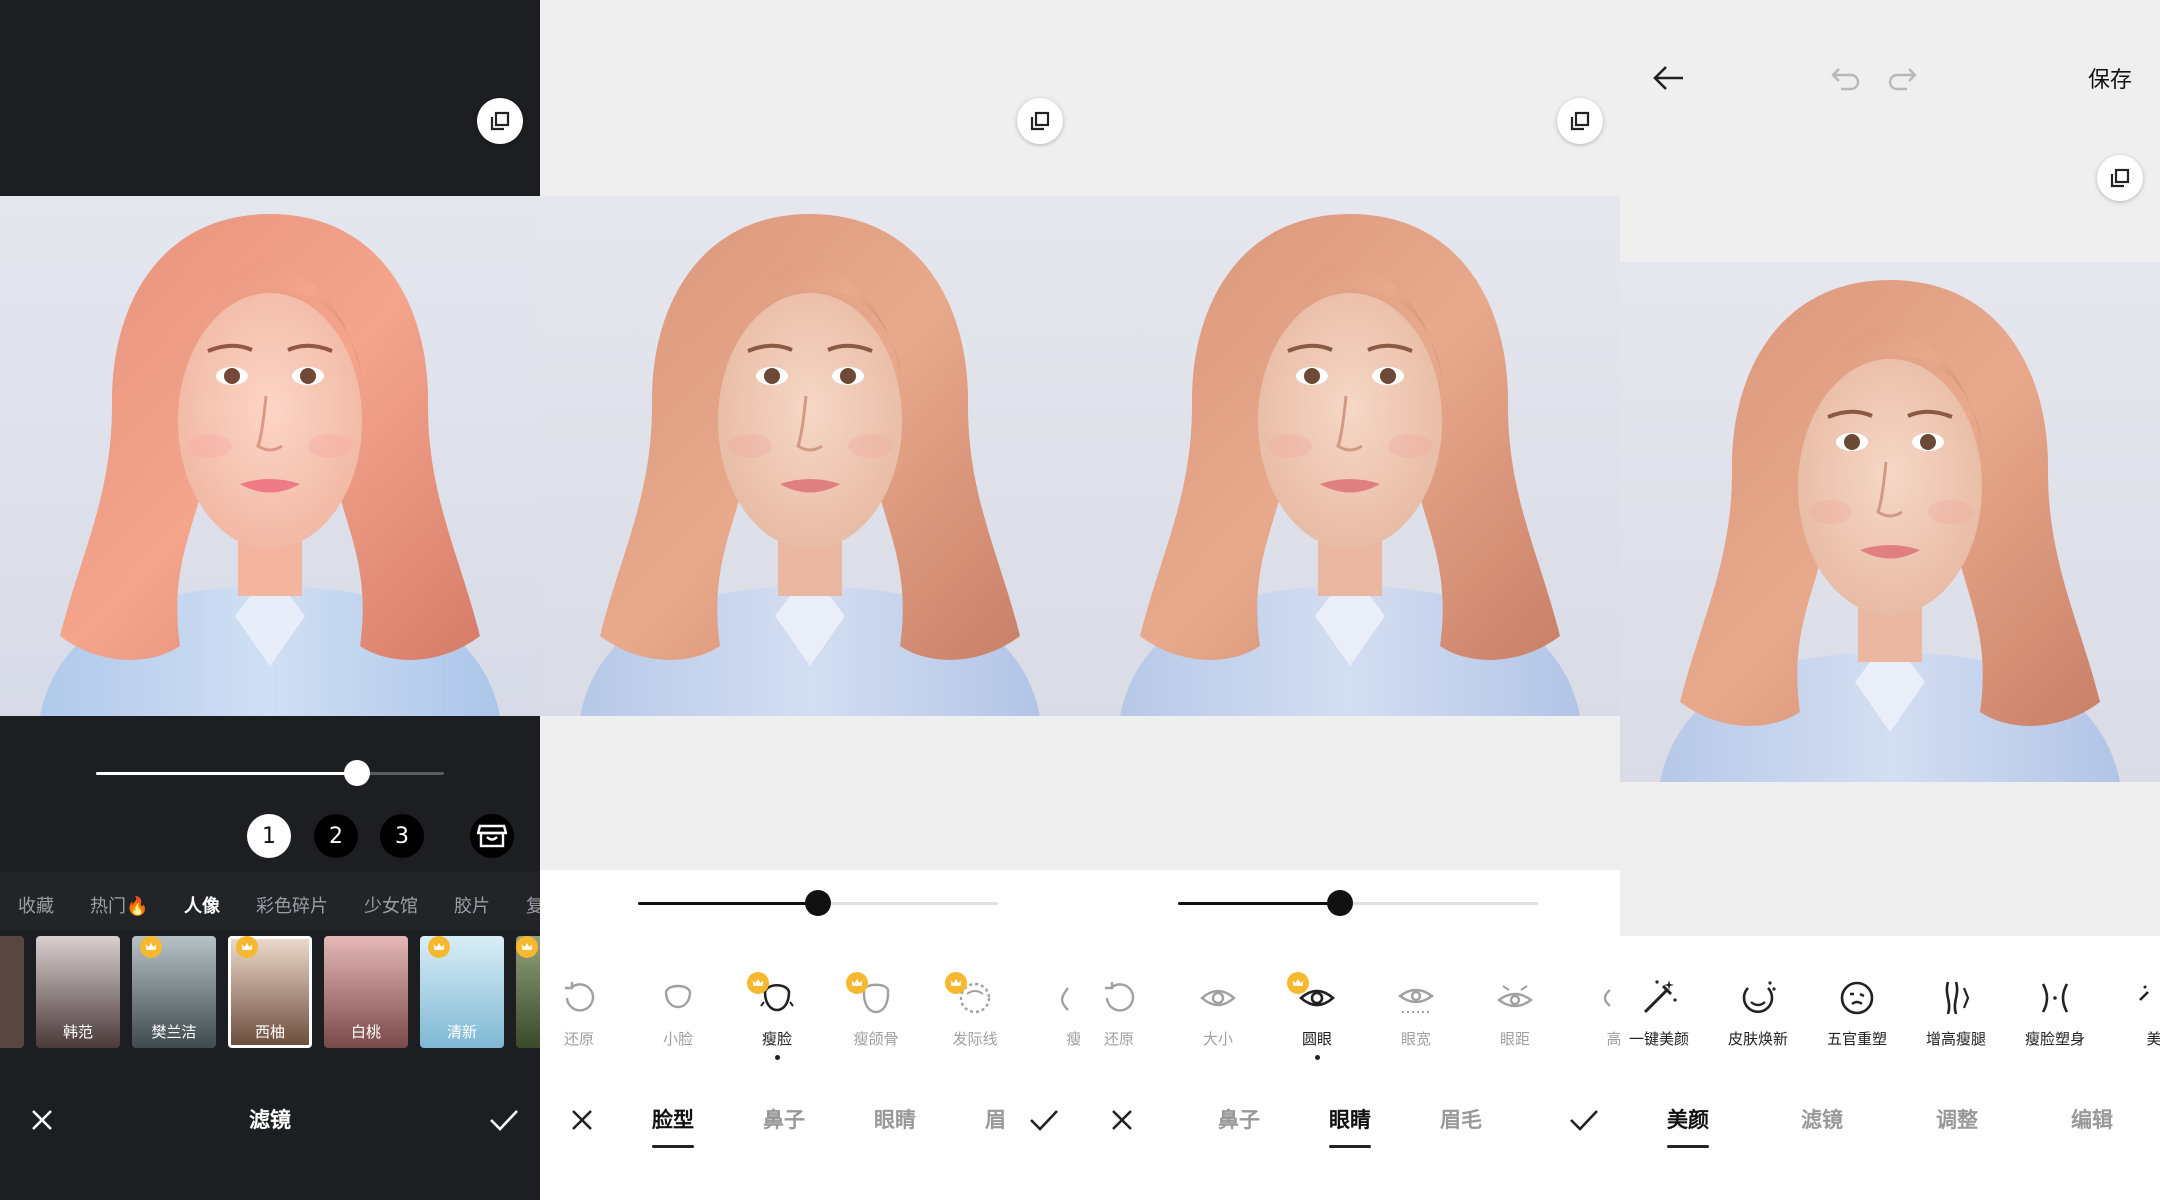 This screenshot has height=1200, width=2160. I want to click on more-tool-icon, so click(2144, 993).